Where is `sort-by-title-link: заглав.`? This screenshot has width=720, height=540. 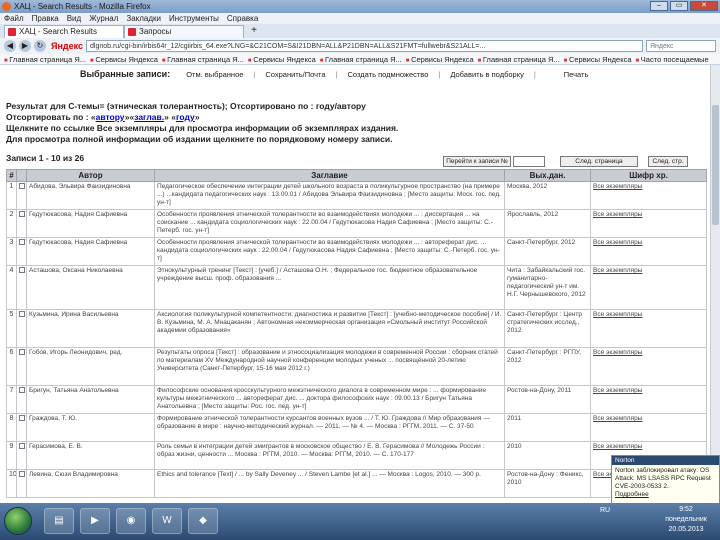
sort-by-title-link: заглав. is located at coordinates (149, 117).